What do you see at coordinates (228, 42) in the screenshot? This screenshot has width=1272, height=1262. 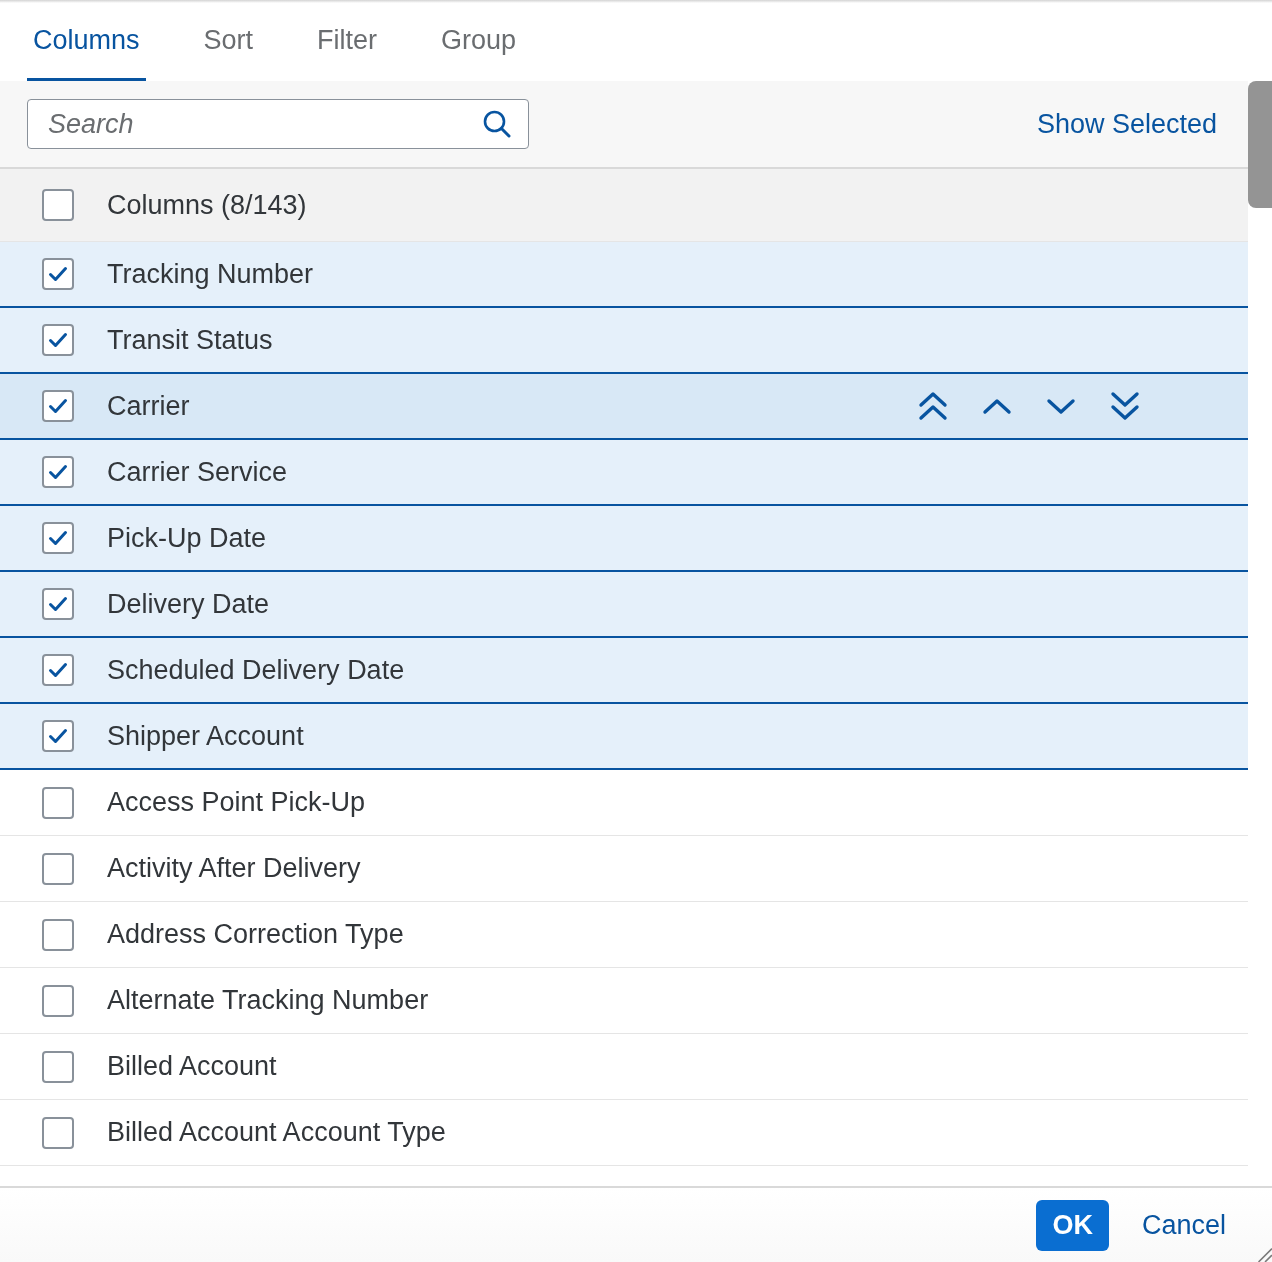 I see `tab: Sort` at bounding box center [228, 42].